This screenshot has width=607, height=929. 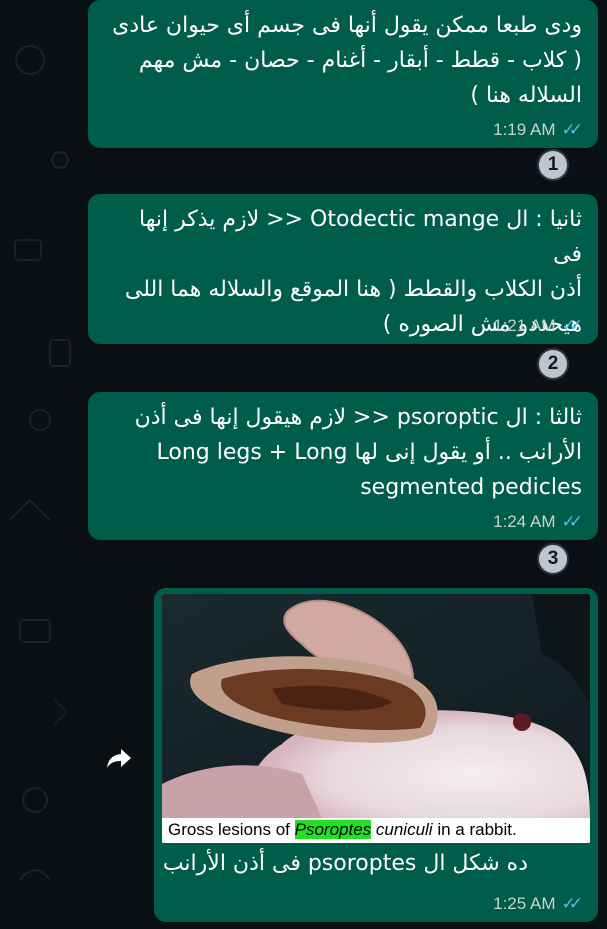 I want to click on message-meta: 1:24 AM ✓✓, so click(x=538, y=522).